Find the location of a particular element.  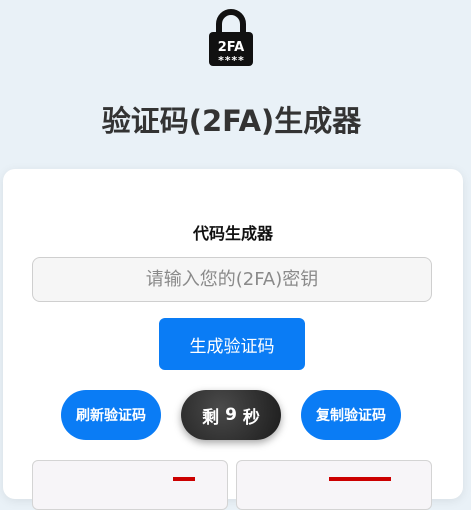

logo-stars: **** is located at coordinates (231, 60).